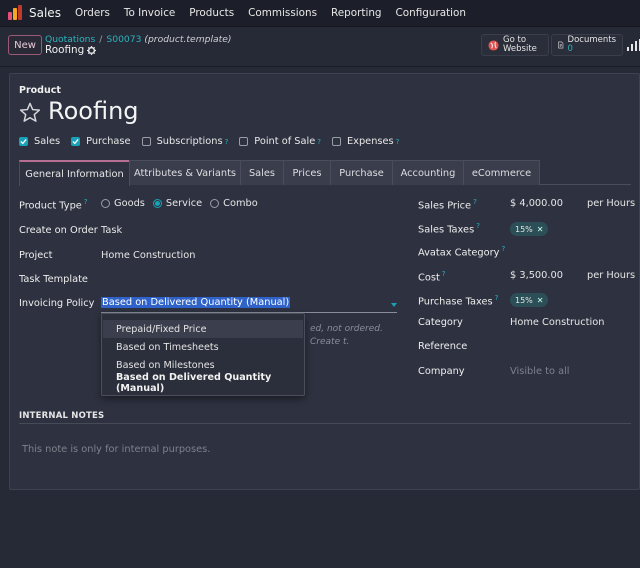 The image size is (640, 568). I want to click on radio-goods: Goods, so click(123, 203).